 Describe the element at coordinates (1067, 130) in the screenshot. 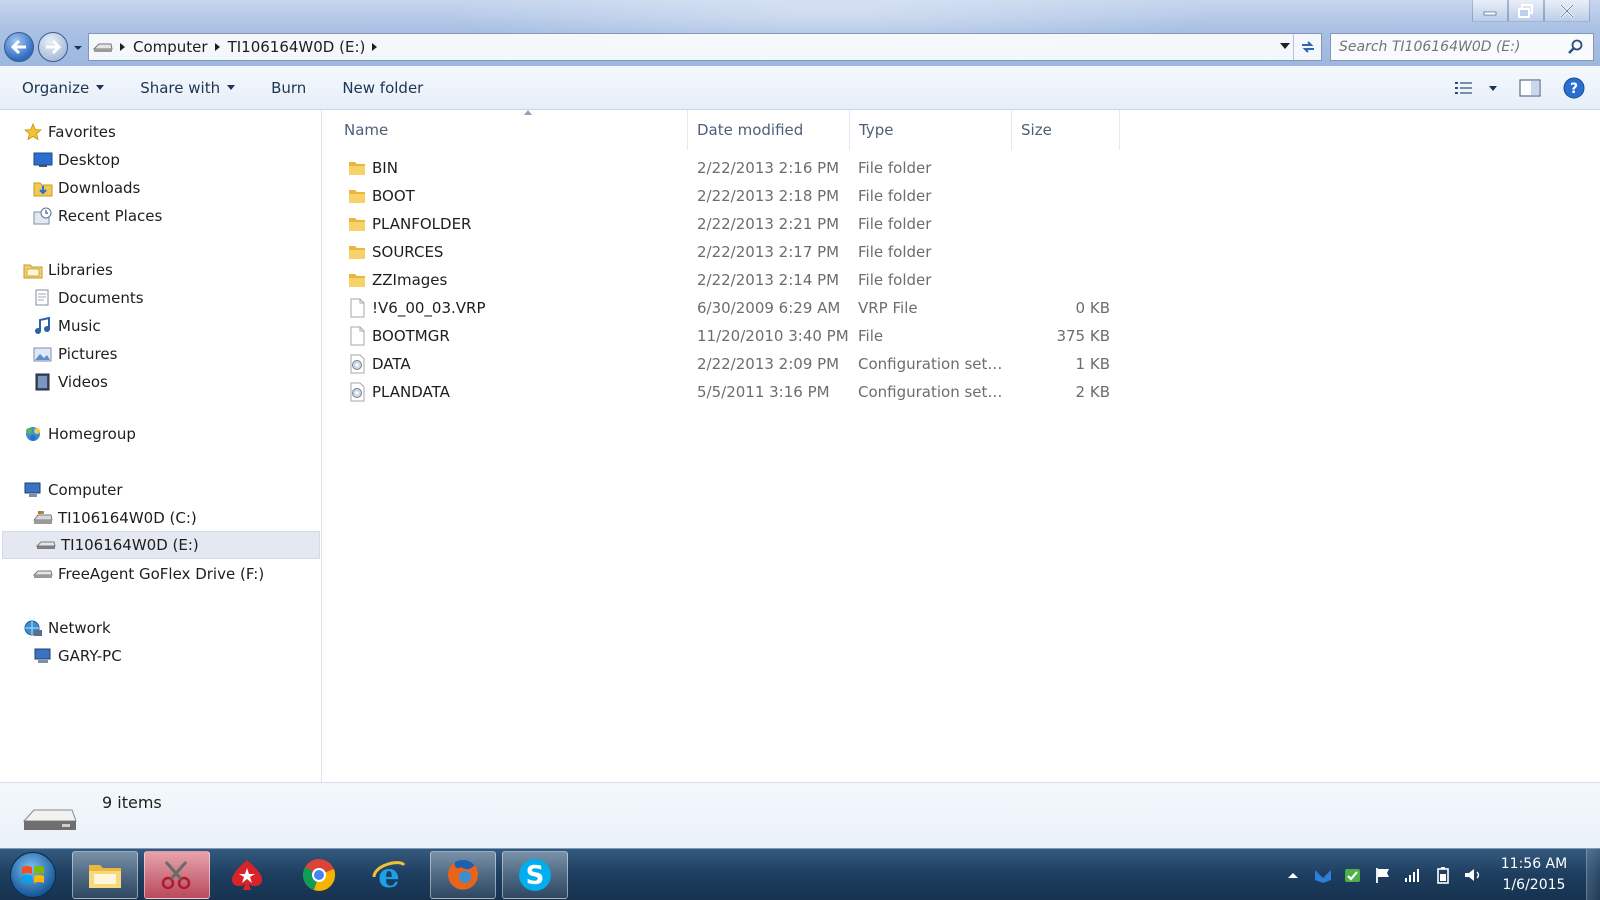

I see `column-header-size: Size` at that location.